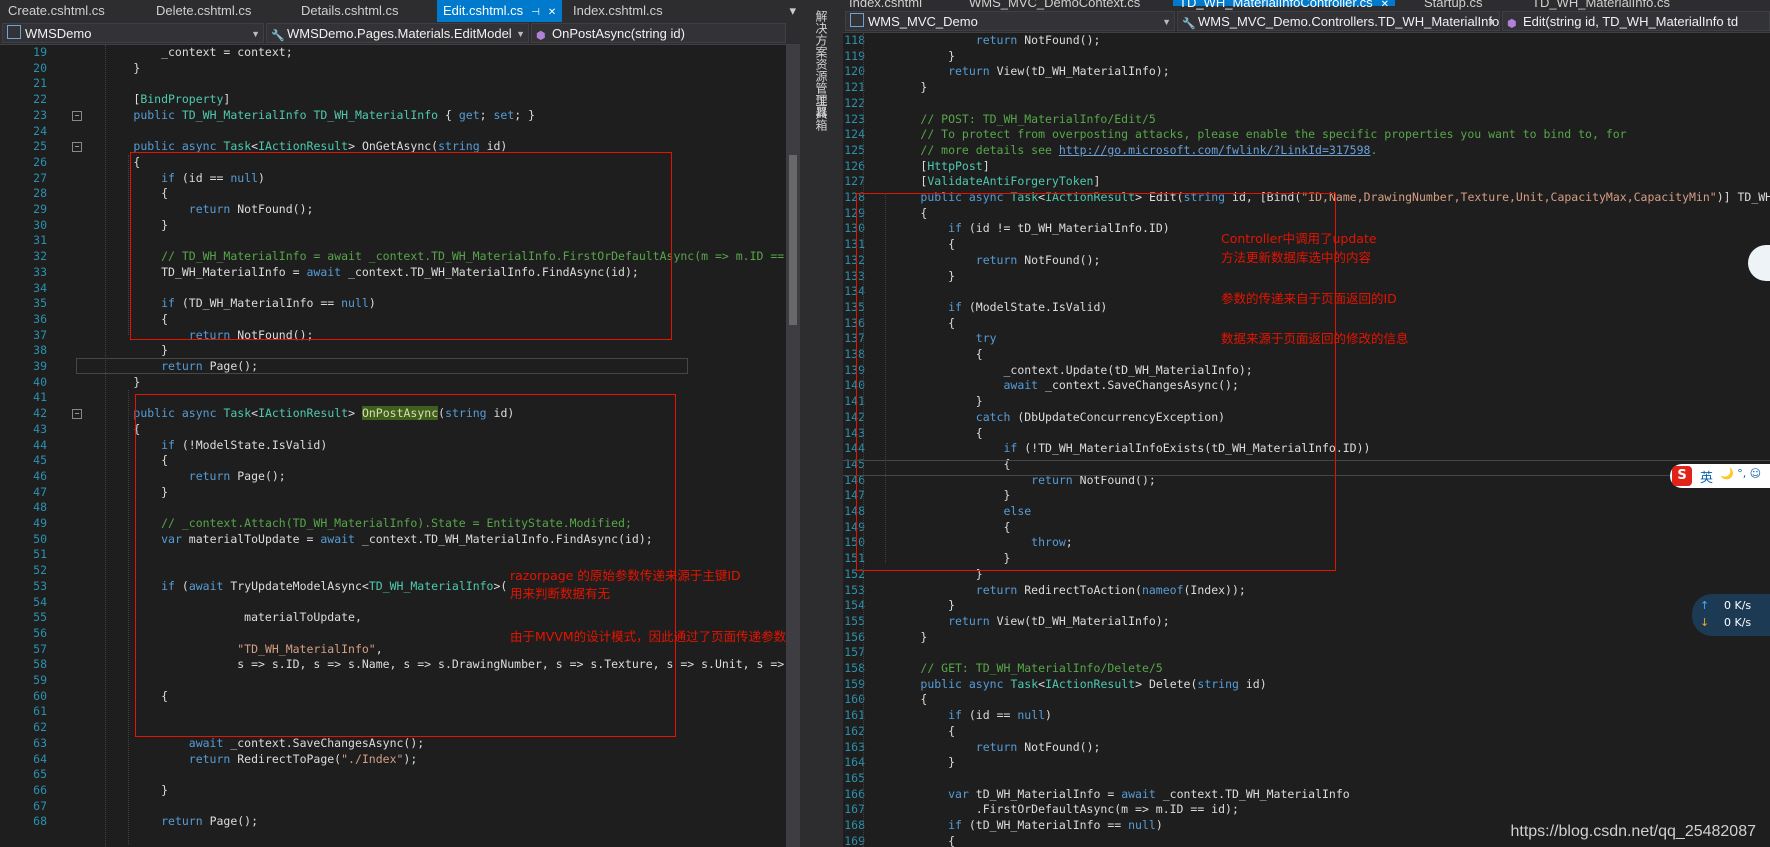 This screenshot has width=1770, height=847. What do you see at coordinates (40, 742) in the screenshot?
I see `line-number: 63` at bounding box center [40, 742].